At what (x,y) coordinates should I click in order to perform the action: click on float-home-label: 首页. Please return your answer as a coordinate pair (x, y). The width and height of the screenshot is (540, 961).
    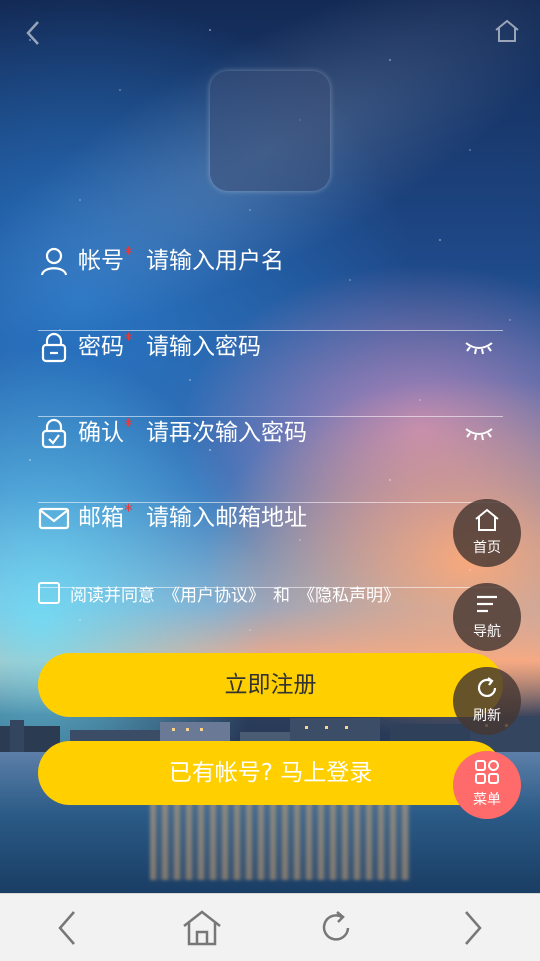
    Looking at the image, I should click on (487, 548).